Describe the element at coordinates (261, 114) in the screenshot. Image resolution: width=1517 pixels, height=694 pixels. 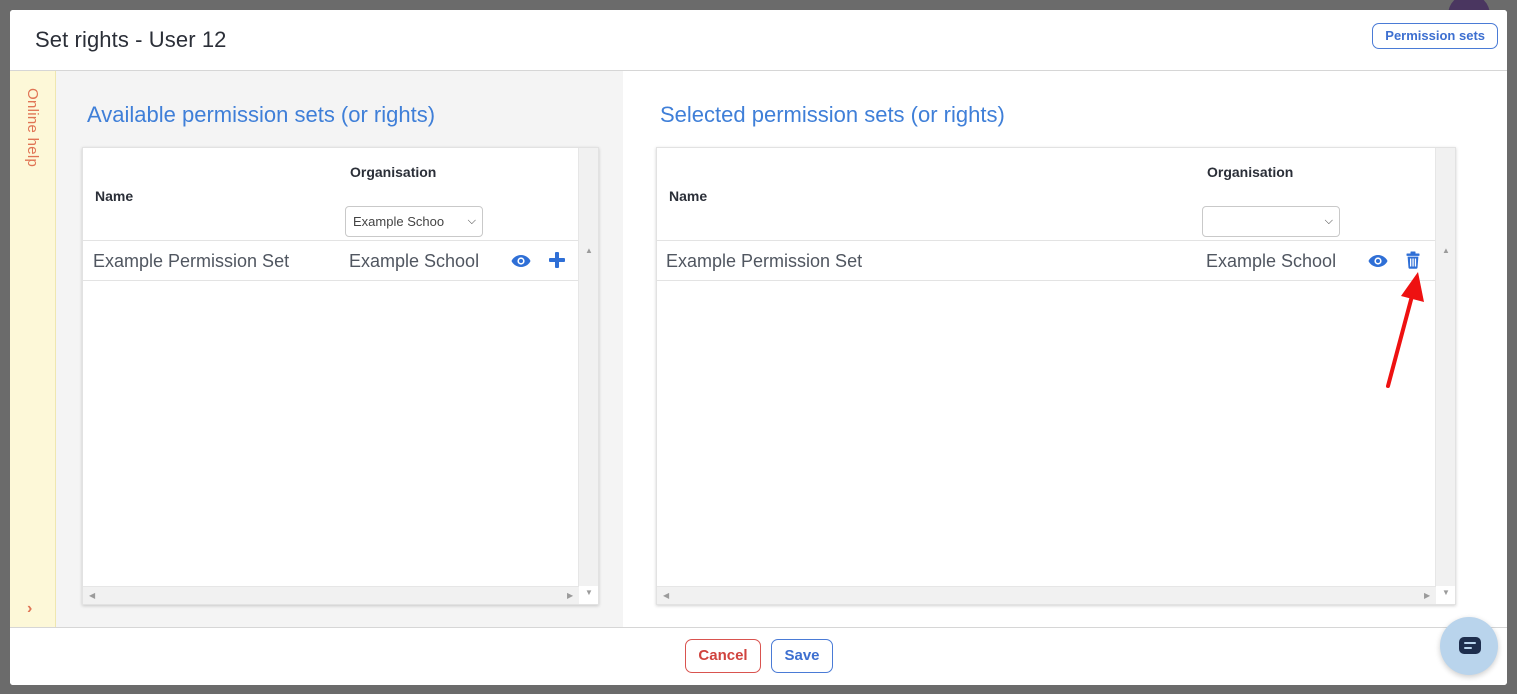
I see `available-heading: Available permission sets (or rights)` at that location.